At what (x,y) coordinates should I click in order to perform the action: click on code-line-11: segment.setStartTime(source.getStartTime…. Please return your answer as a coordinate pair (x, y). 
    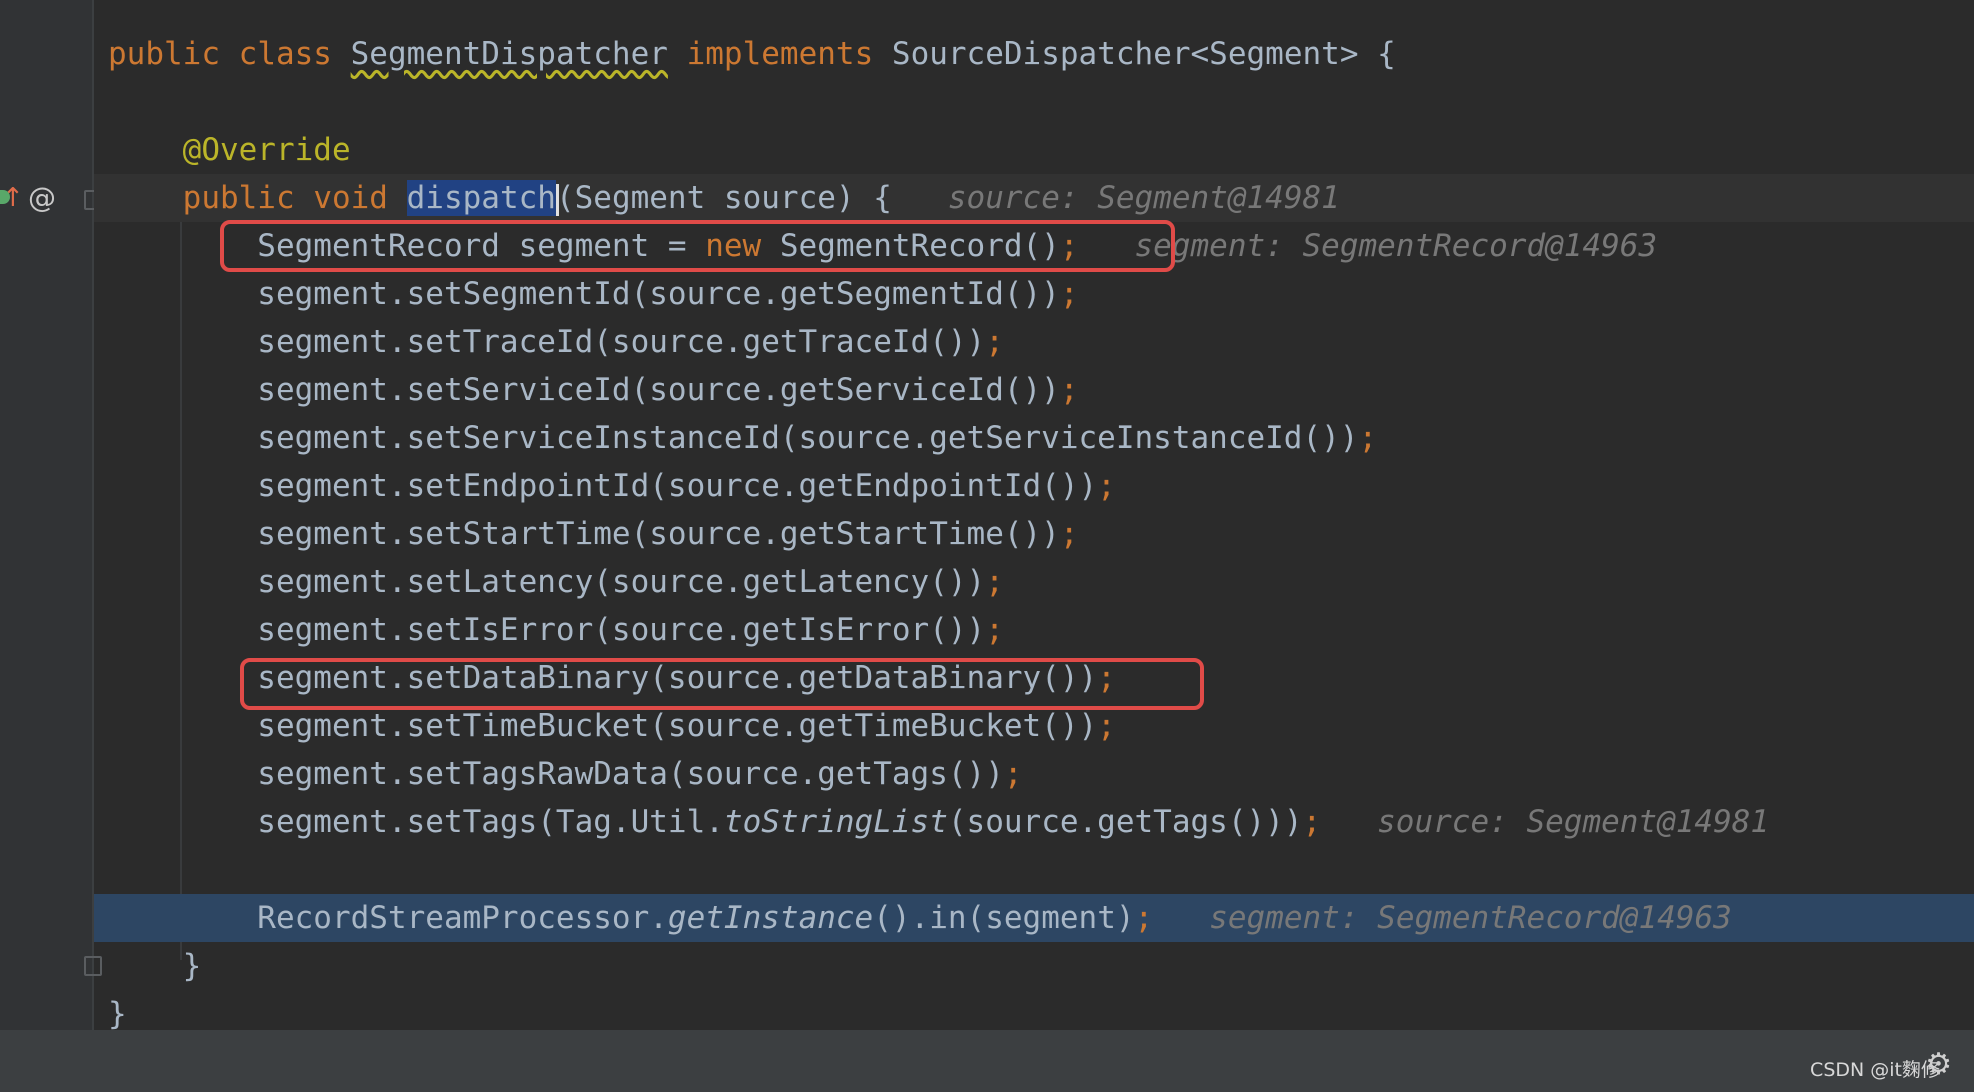
    Looking at the image, I should click on (1034, 534).